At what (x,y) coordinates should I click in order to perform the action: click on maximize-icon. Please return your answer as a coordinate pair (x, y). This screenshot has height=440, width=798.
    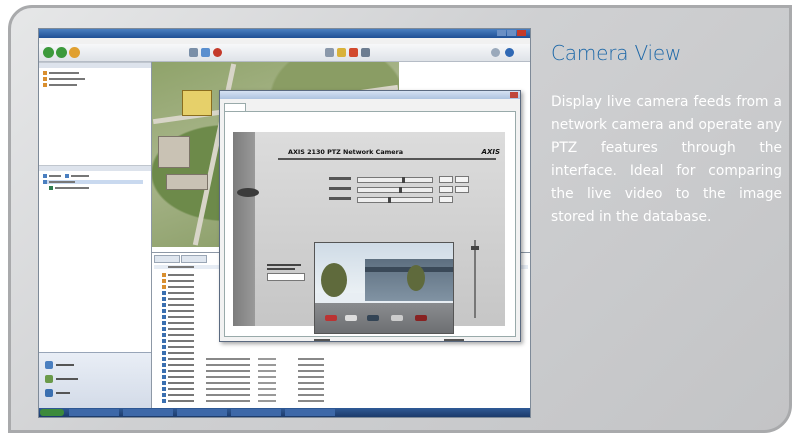
    Looking at the image, I should click on (511, 33).